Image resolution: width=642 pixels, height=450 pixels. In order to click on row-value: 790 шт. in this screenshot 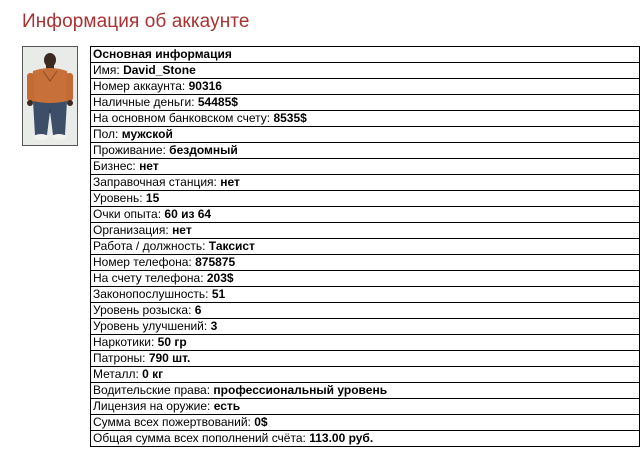, I will do `click(169, 358)`.